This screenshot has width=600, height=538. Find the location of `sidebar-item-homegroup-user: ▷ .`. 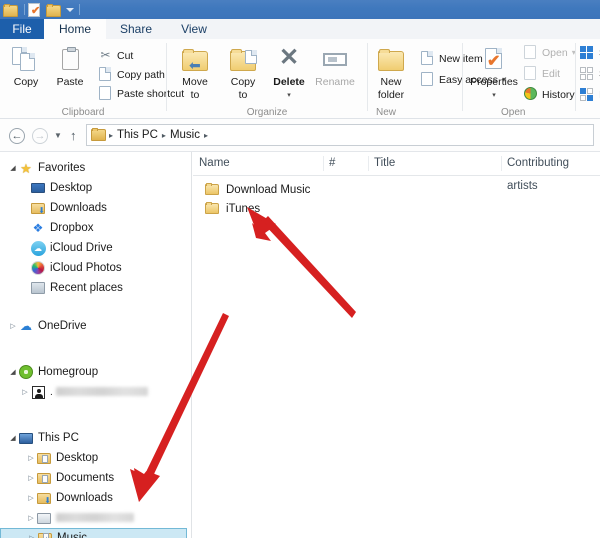

sidebar-item-homegroup-user: ▷ . is located at coordinates (95, 392).